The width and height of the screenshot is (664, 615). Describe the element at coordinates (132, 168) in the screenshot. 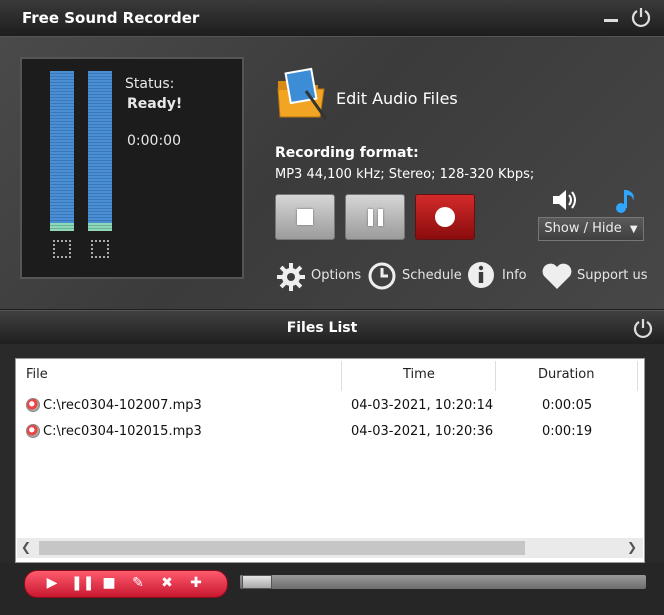

I see `level-meter-panel: Status: Ready! 0:00:00` at that location.